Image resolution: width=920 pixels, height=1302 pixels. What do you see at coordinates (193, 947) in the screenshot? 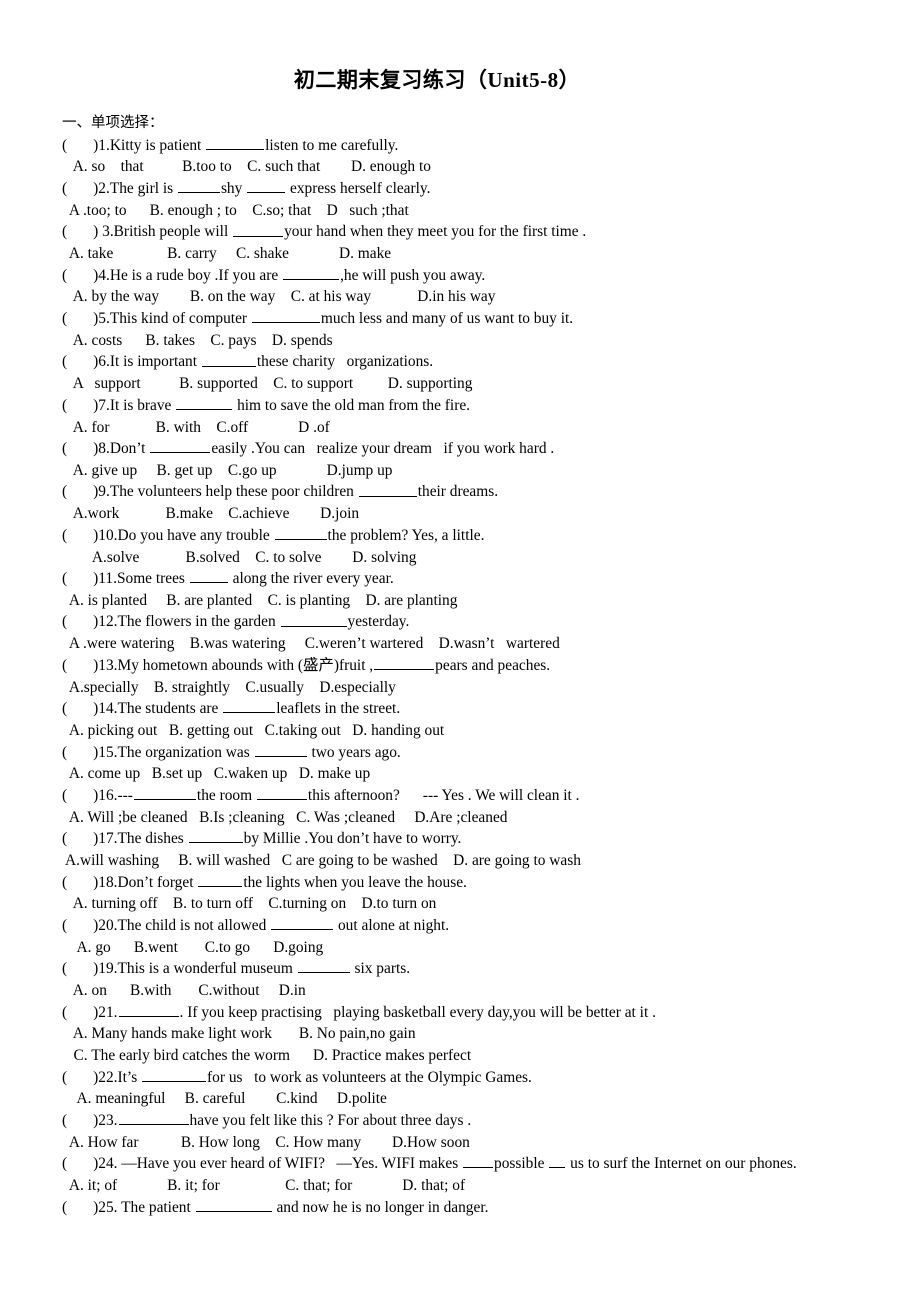
I see `option-line: A. go B.went C.to go D.going` at bounding box center [193, 947].